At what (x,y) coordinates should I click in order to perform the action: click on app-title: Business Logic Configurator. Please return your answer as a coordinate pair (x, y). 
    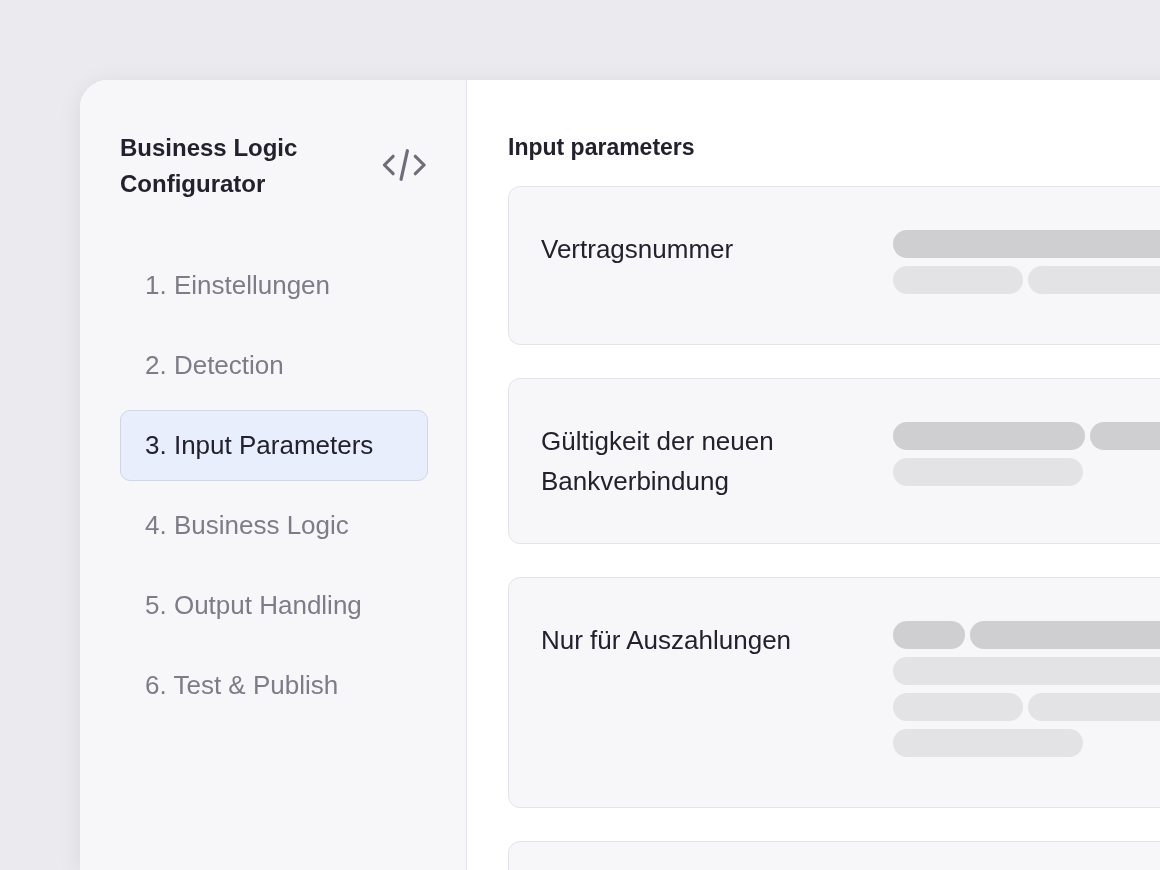
    Looking at the image, I should click on (209, 166).